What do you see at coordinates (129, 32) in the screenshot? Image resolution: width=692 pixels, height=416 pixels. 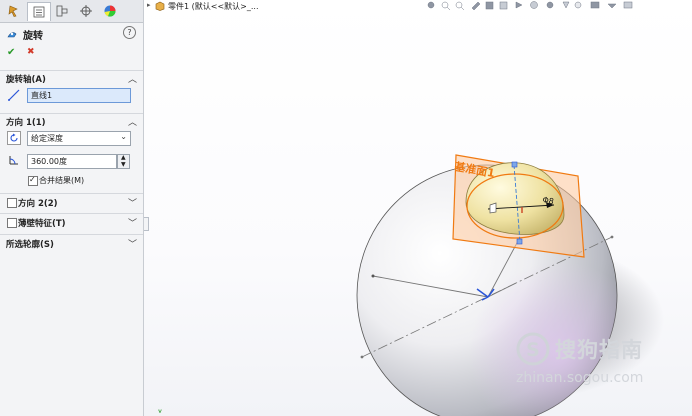 I see `help-button: ?` at bounding box center [129, 32].